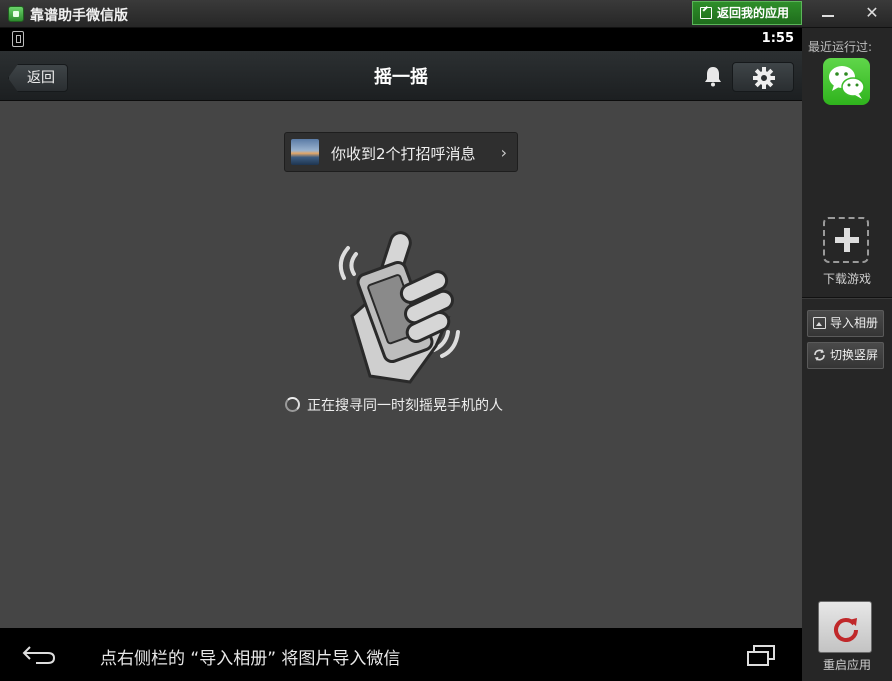  I want to click on greeting-messages-button: 你收到2个打招呼消息 ›, so click(401, 152).